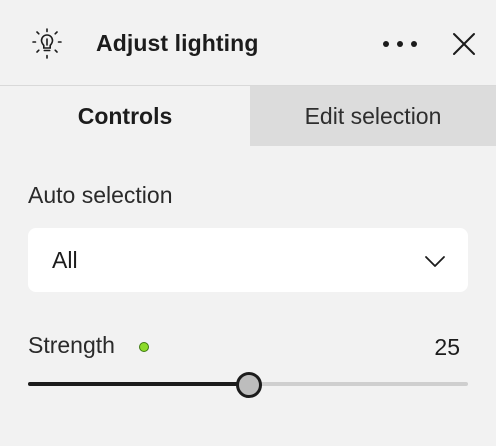 The image size is (496, 446). I want to click on strength-value: 25, so click(447, 347).